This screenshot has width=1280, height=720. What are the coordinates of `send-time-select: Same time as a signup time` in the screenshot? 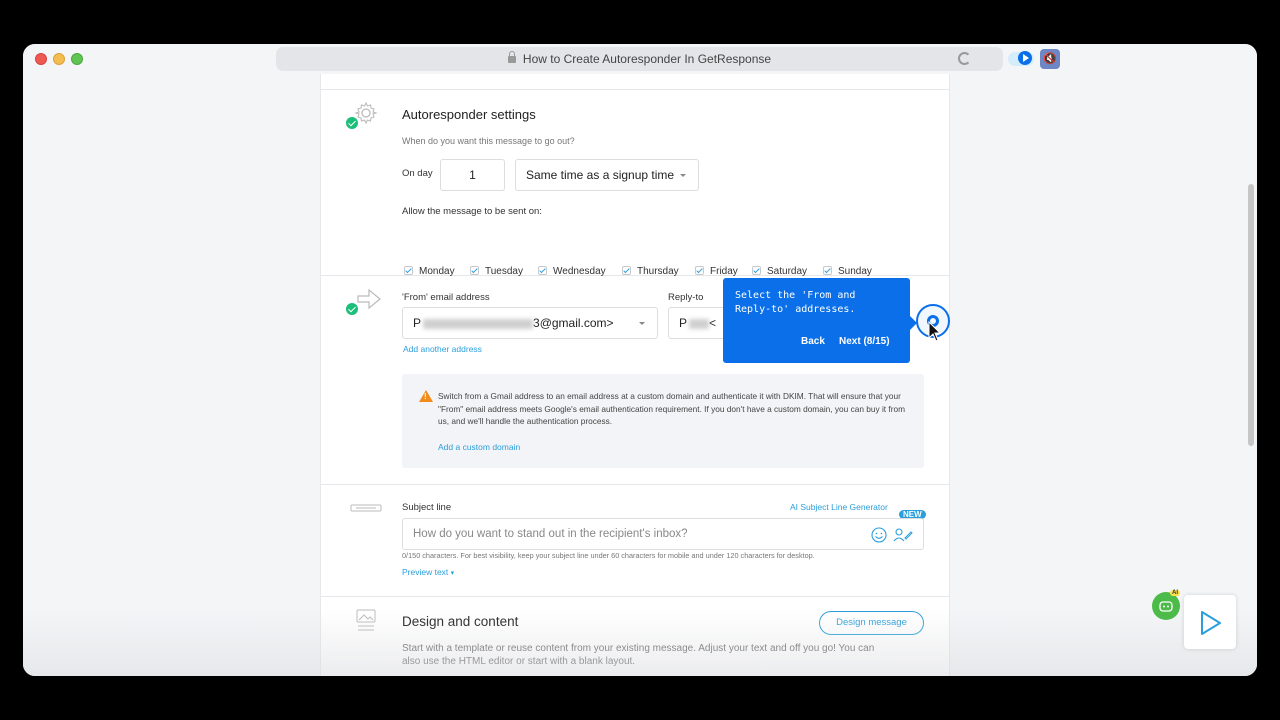 It's located at (607, 175).